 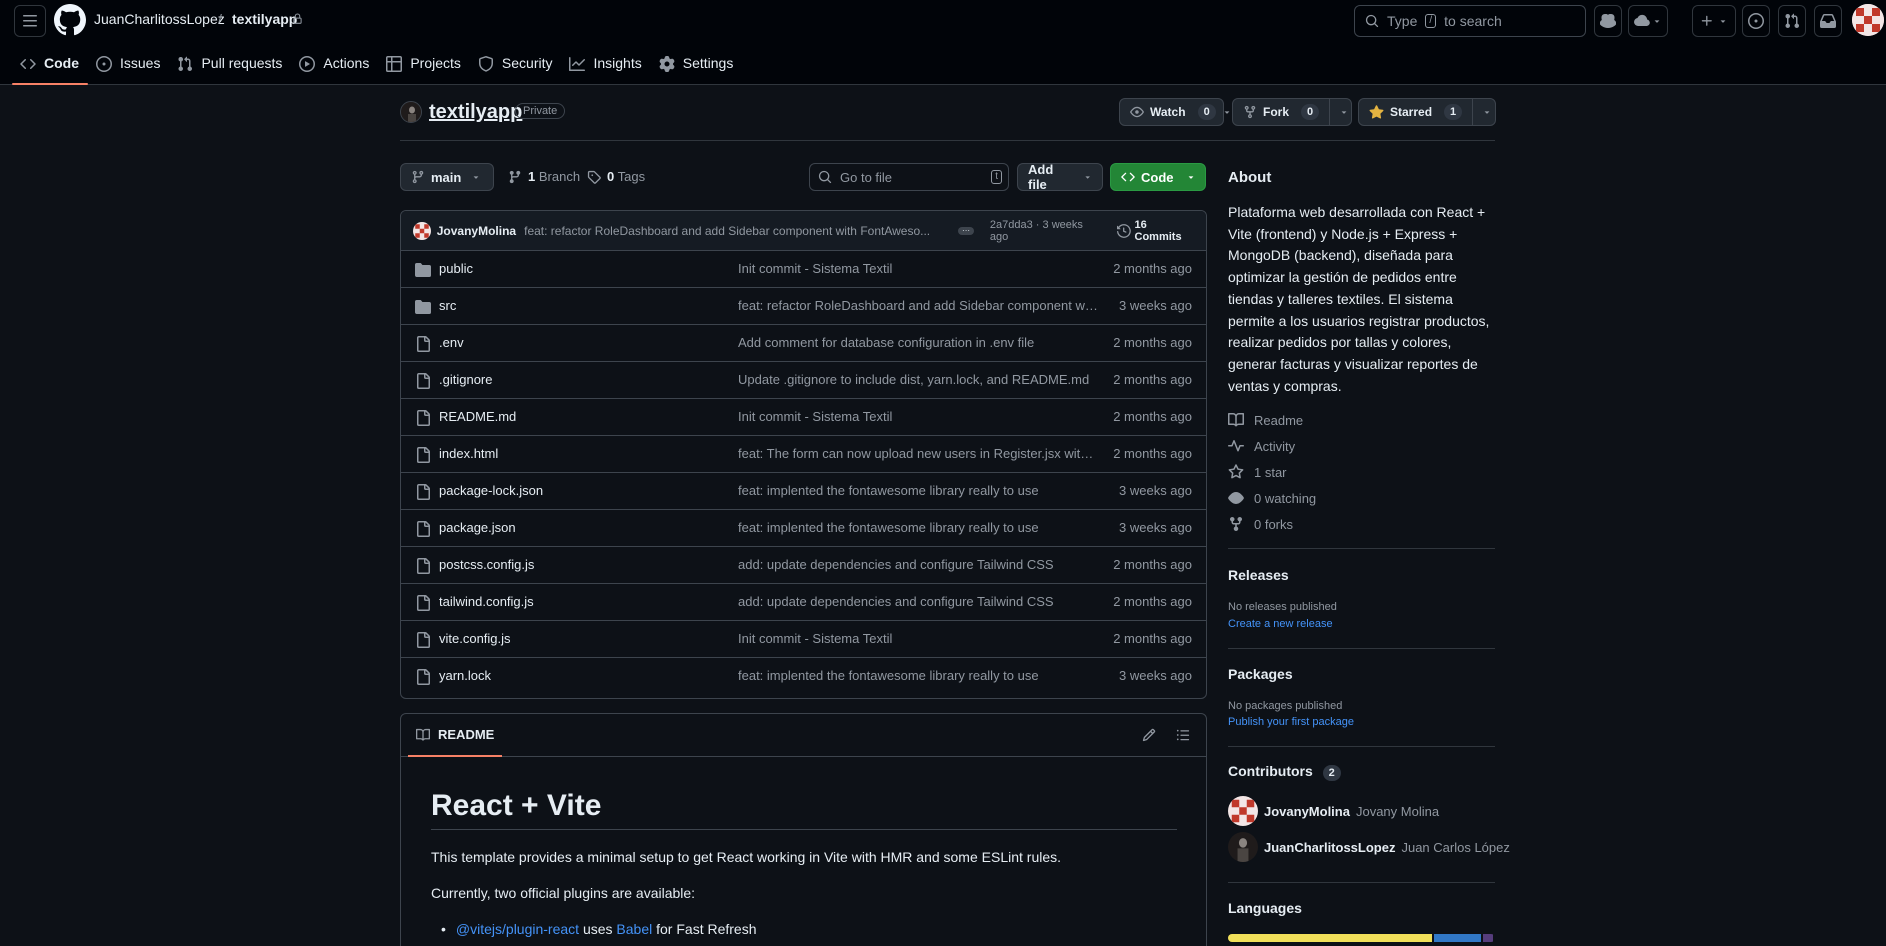 What do you see at coordinates (491, 490) in the screenshot?
I see `file-name: package-lock.json` at bounding box center [491, 490].